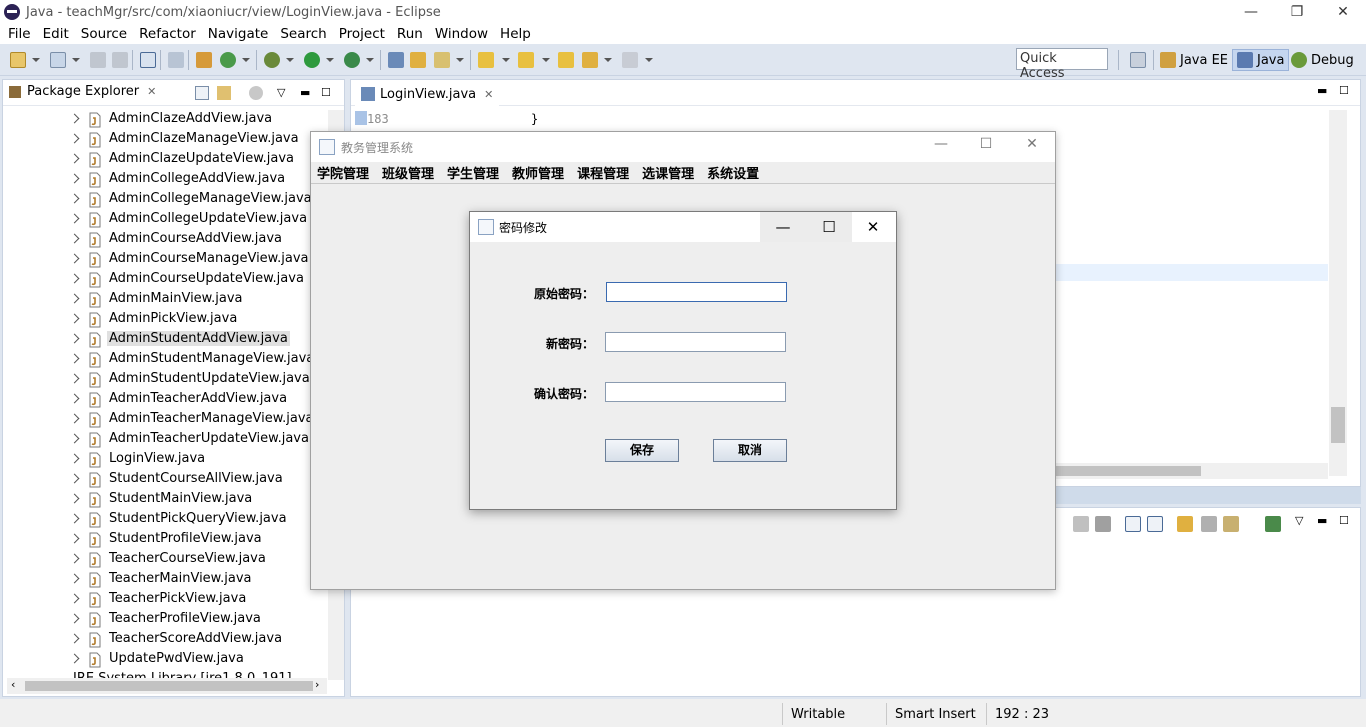  What do you see at coordinates (165, 540) in the screenshot?
I see `tree-item: StudentProfileView.java` at bounding box center [165, 540].